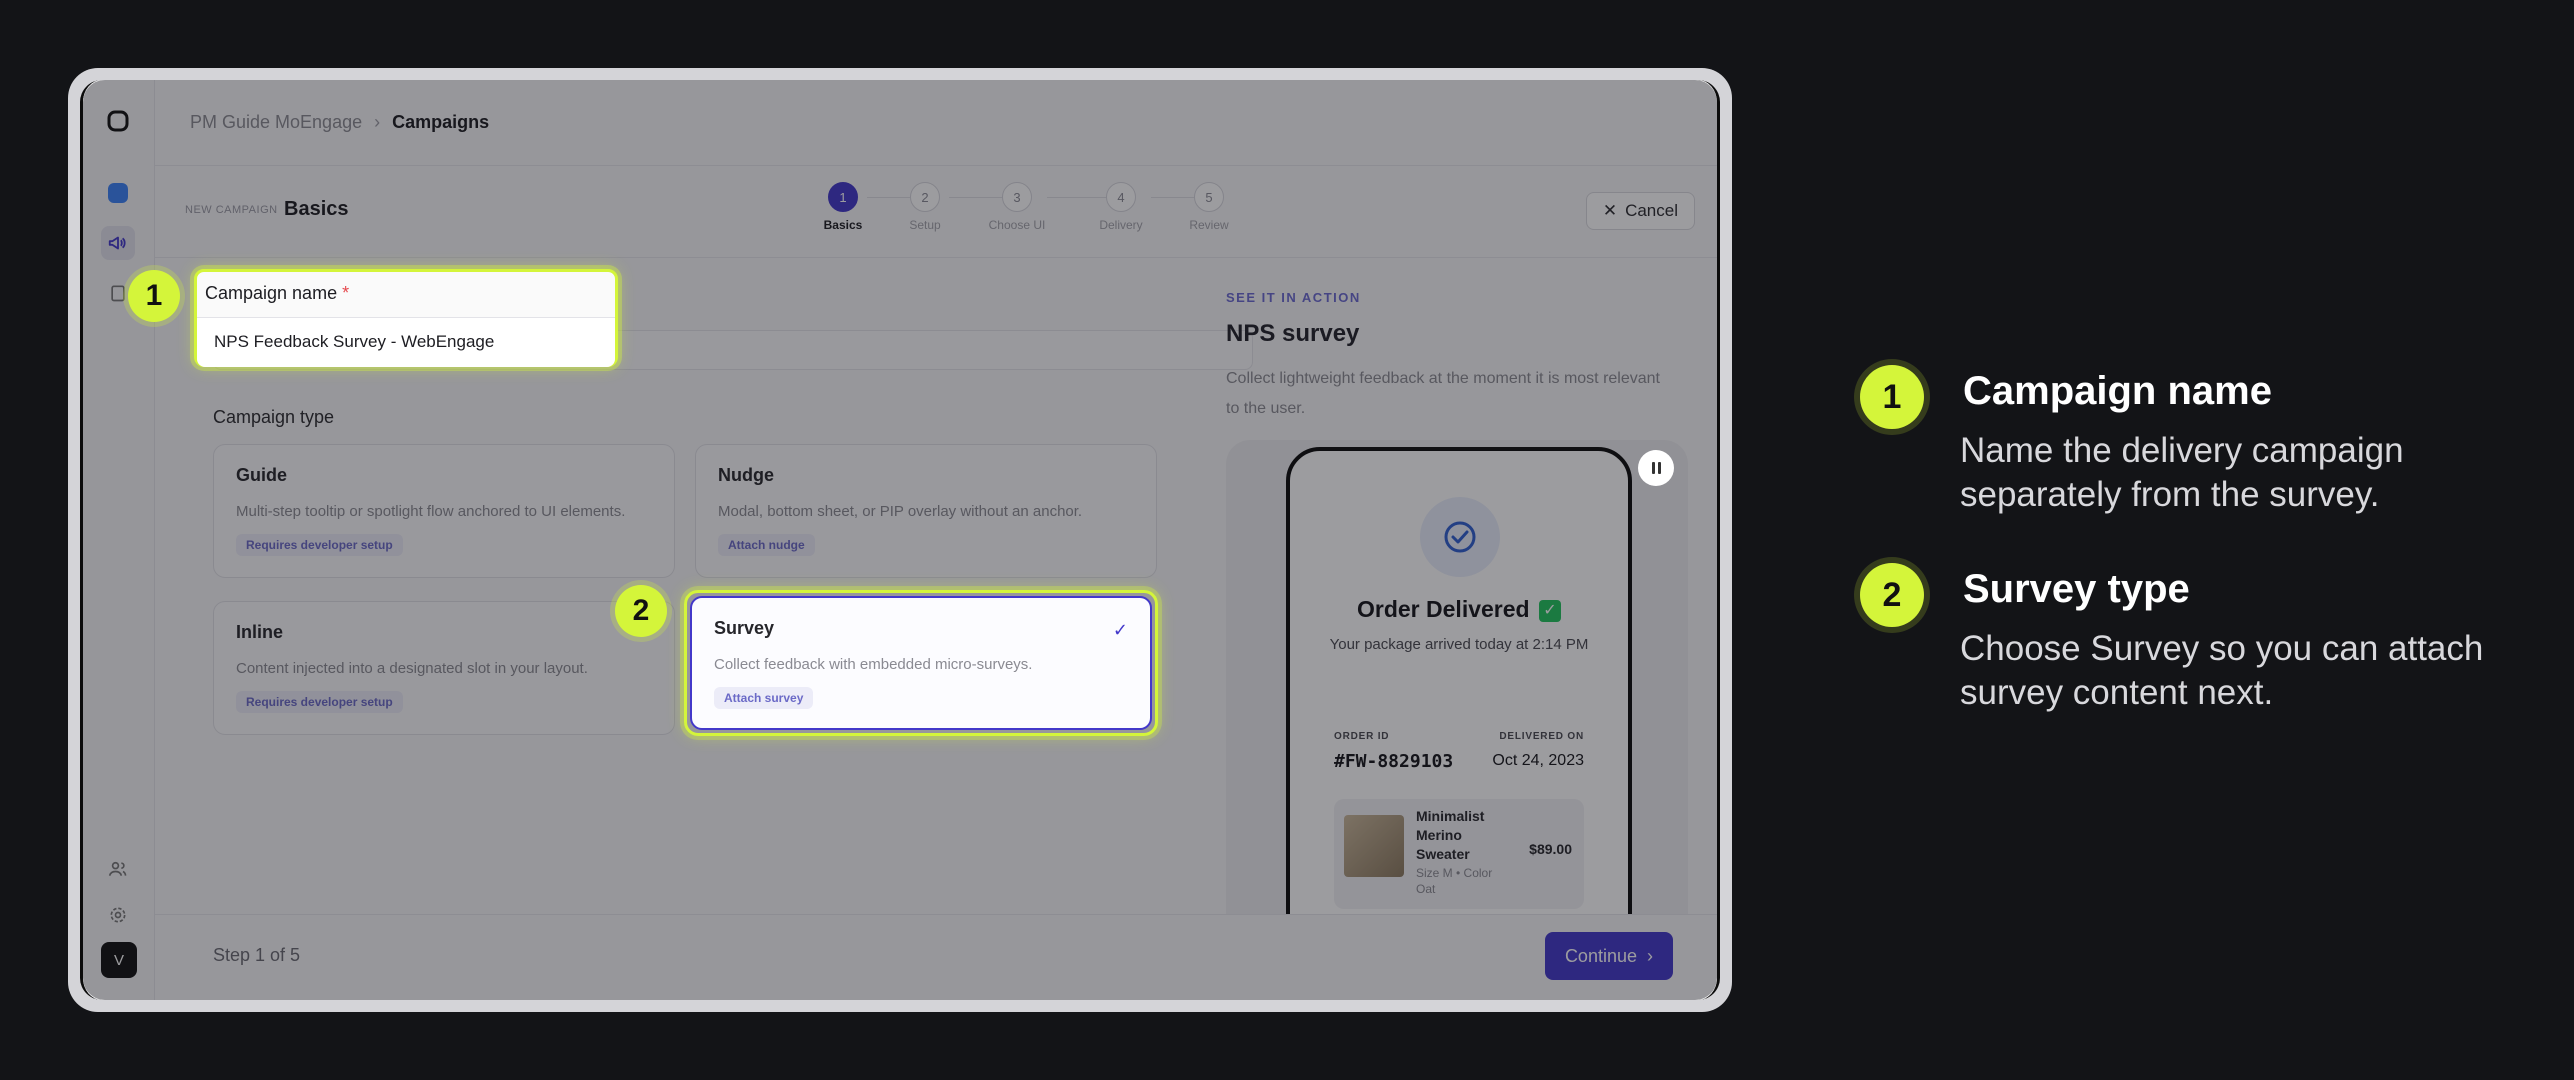 The height and width of the screenshot is (1080, 2574). I want to click on step-label: Delivery, so click(1121, 225).